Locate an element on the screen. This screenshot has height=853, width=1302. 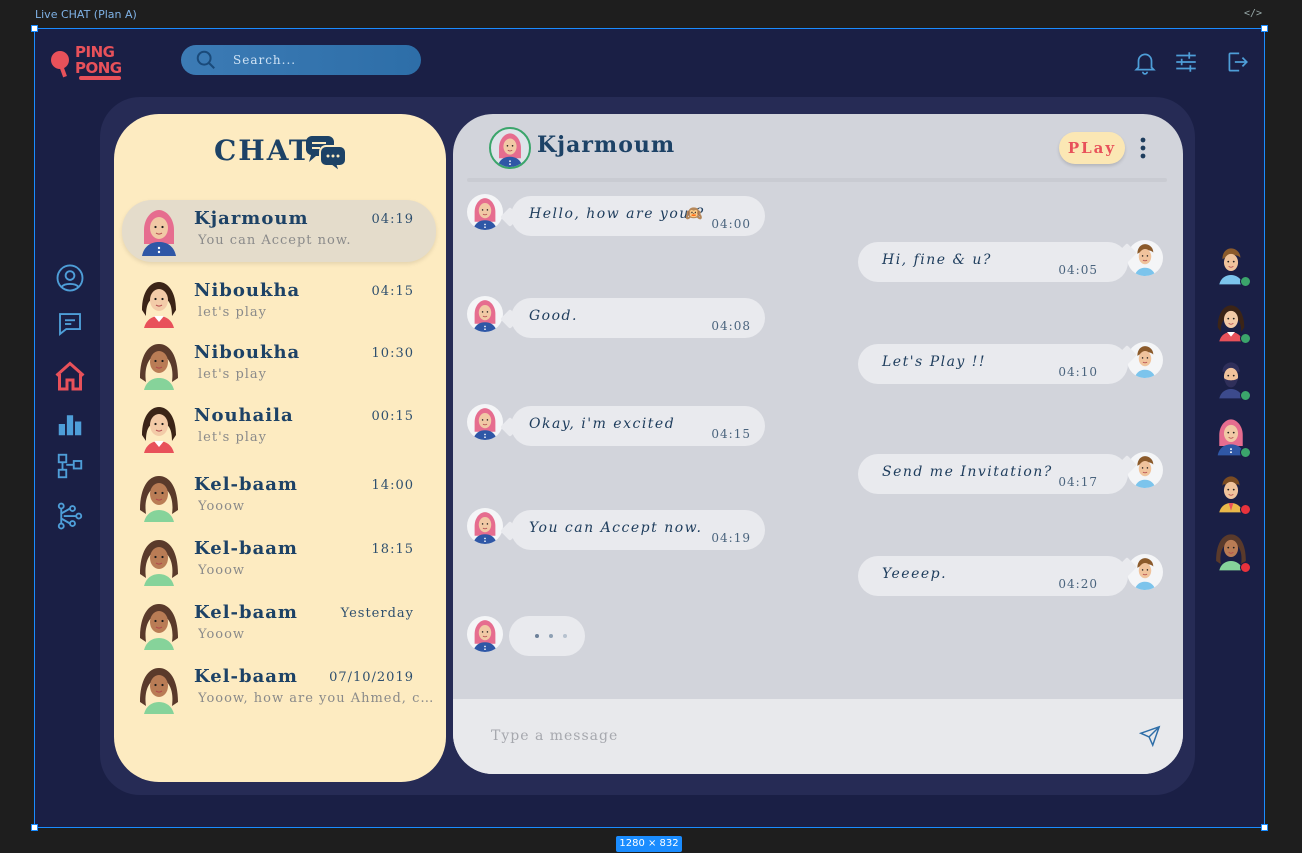
network-icon is located at coordinates (70, 516).